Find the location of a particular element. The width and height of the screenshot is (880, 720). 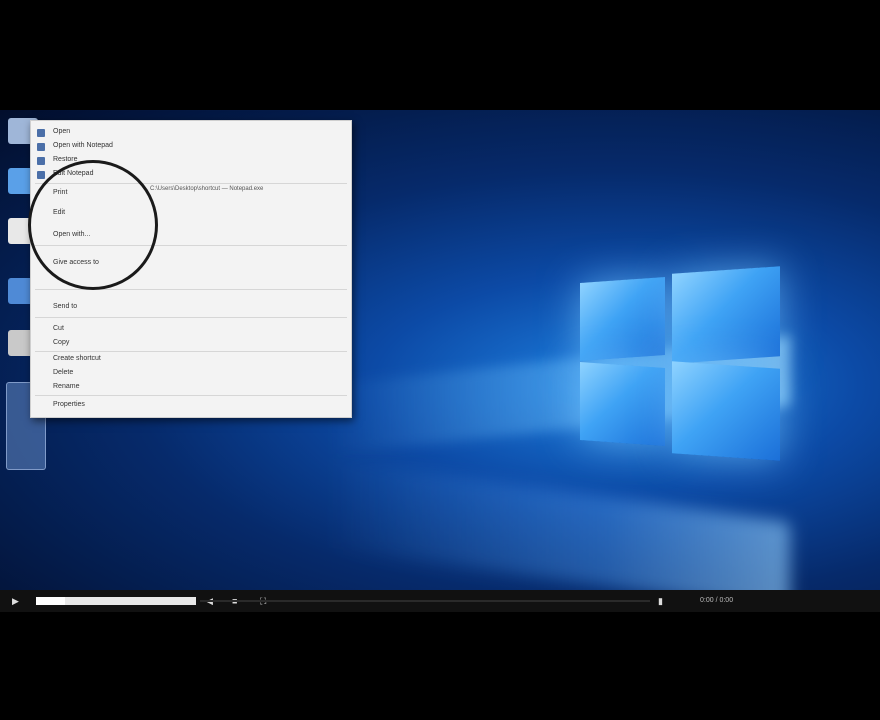

progress-fill is located at coordinates (50, 601).